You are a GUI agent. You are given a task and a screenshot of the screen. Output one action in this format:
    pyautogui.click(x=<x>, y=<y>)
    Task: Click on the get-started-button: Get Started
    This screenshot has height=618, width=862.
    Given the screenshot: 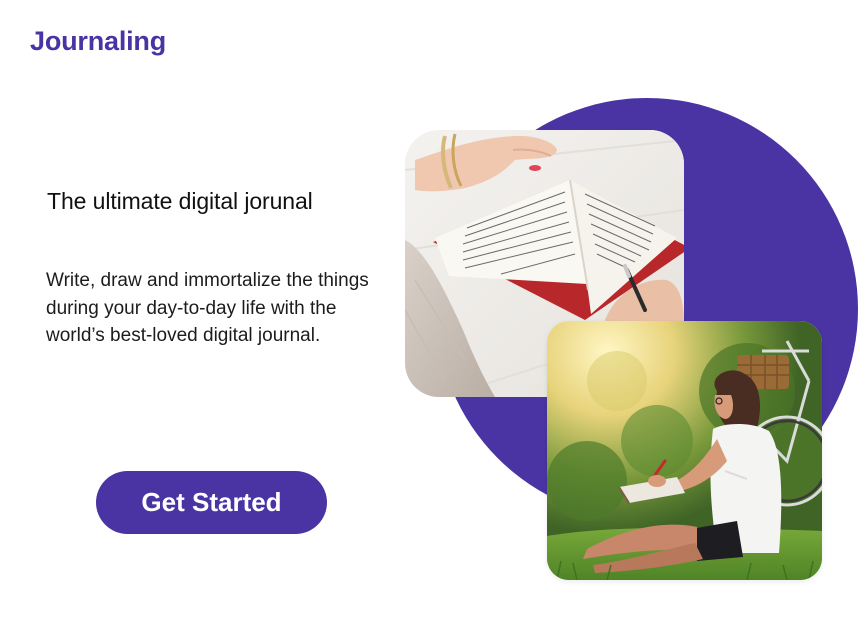 What is the action you would take?
    pyautogui.click(x=211, y=502)
    